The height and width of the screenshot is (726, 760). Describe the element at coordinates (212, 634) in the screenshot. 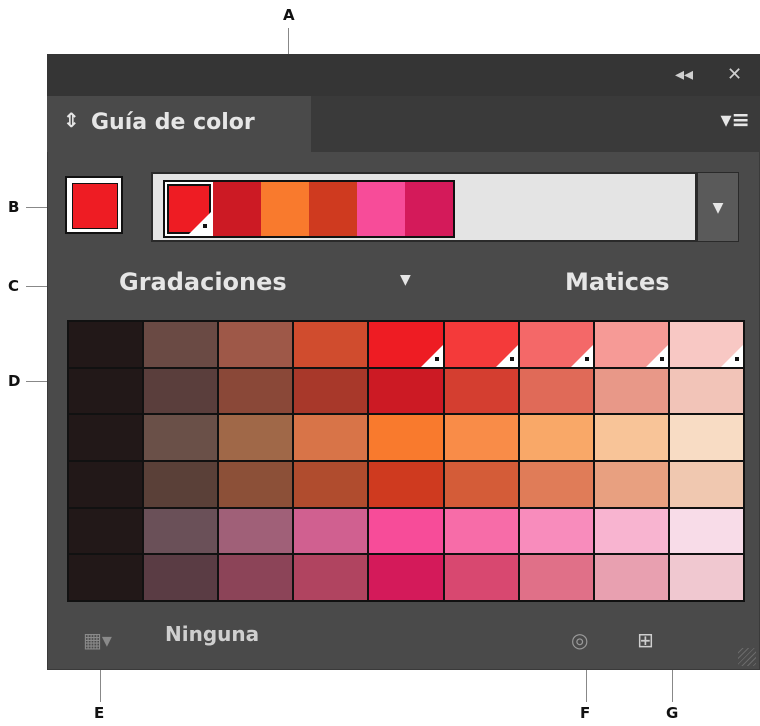

I see `library-name-label: Ninguna` at that location.